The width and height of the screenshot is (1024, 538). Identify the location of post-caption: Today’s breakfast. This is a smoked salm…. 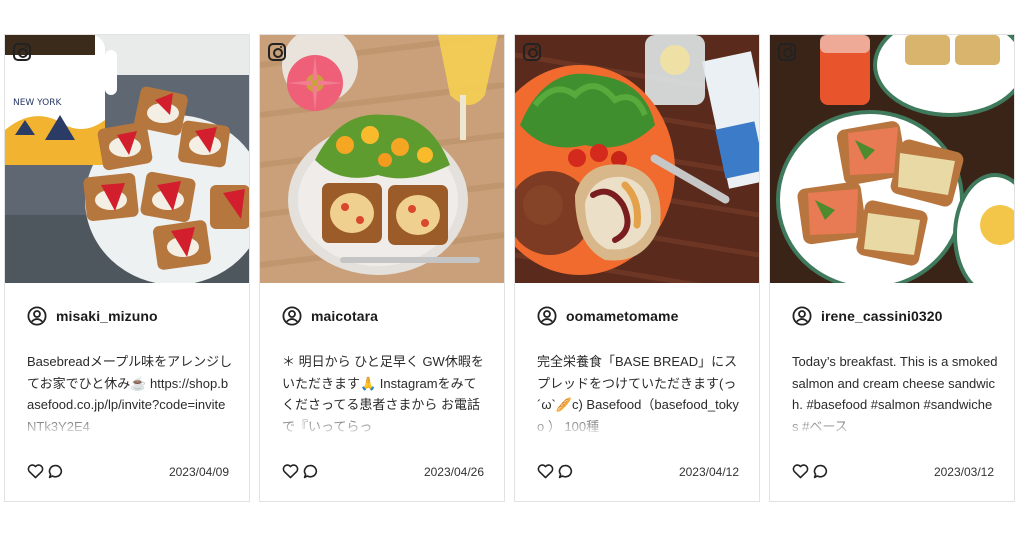
(895, 394).